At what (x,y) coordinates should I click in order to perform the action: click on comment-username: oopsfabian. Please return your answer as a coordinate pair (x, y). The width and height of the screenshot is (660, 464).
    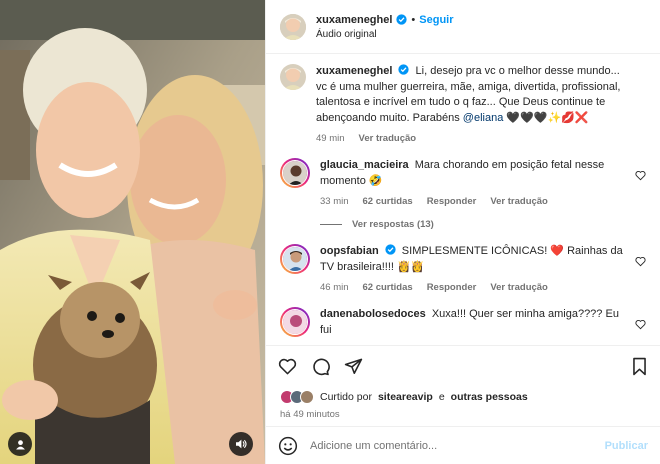
    Looking at the image, I should click on (349, 251).